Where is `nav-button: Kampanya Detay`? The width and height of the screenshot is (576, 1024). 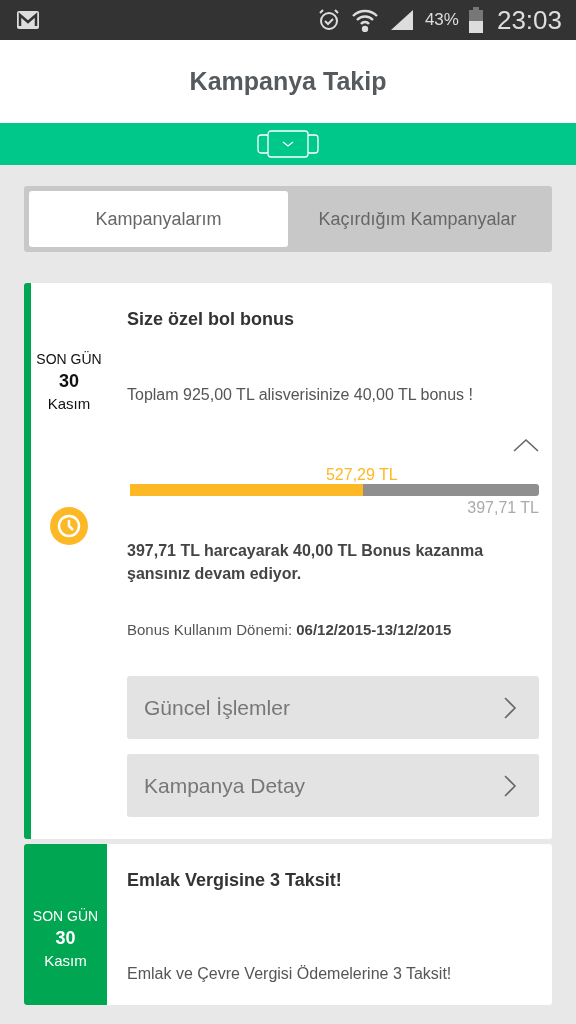 nav-button: Kampanya Detay is located at coordinates (333, 785).